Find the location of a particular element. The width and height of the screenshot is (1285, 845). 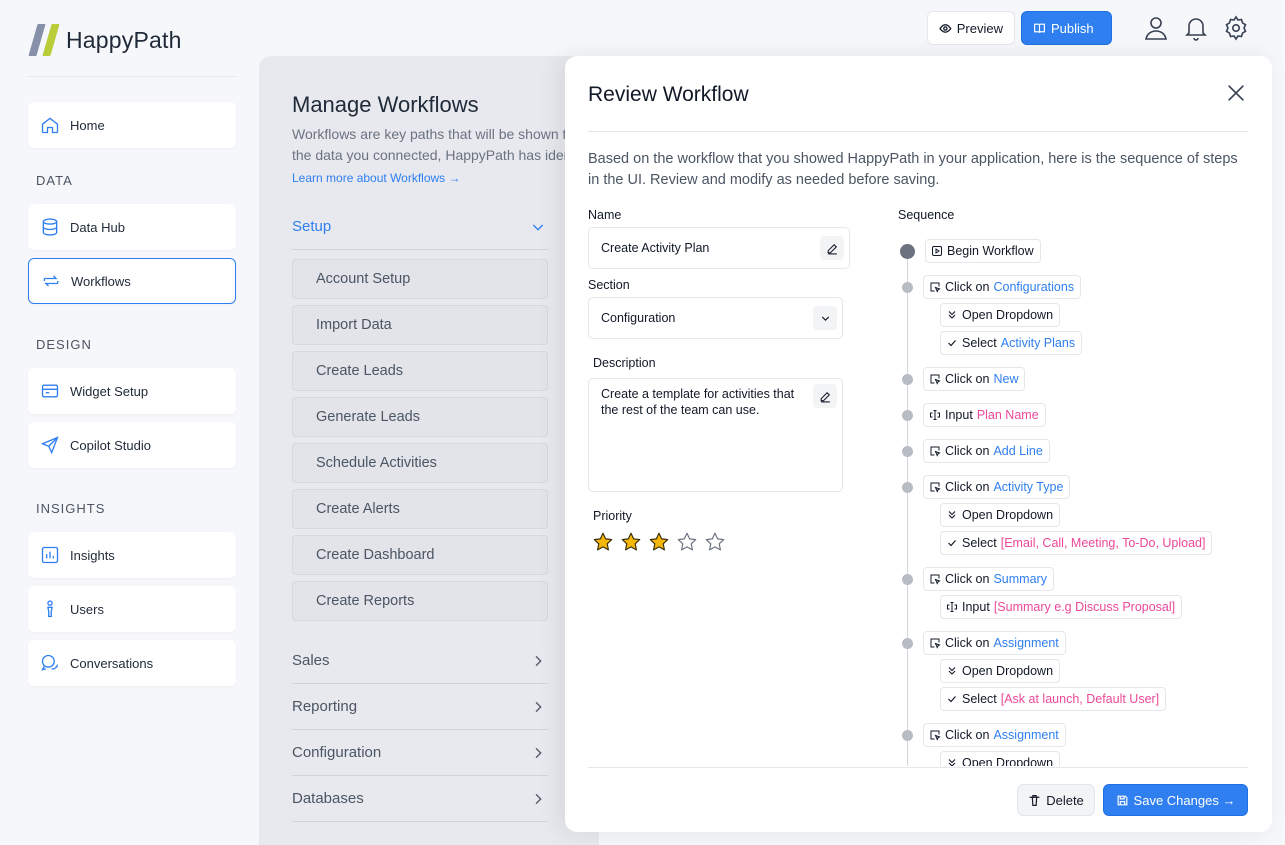

preview-button: Preview is located at coordinates (971, 28).